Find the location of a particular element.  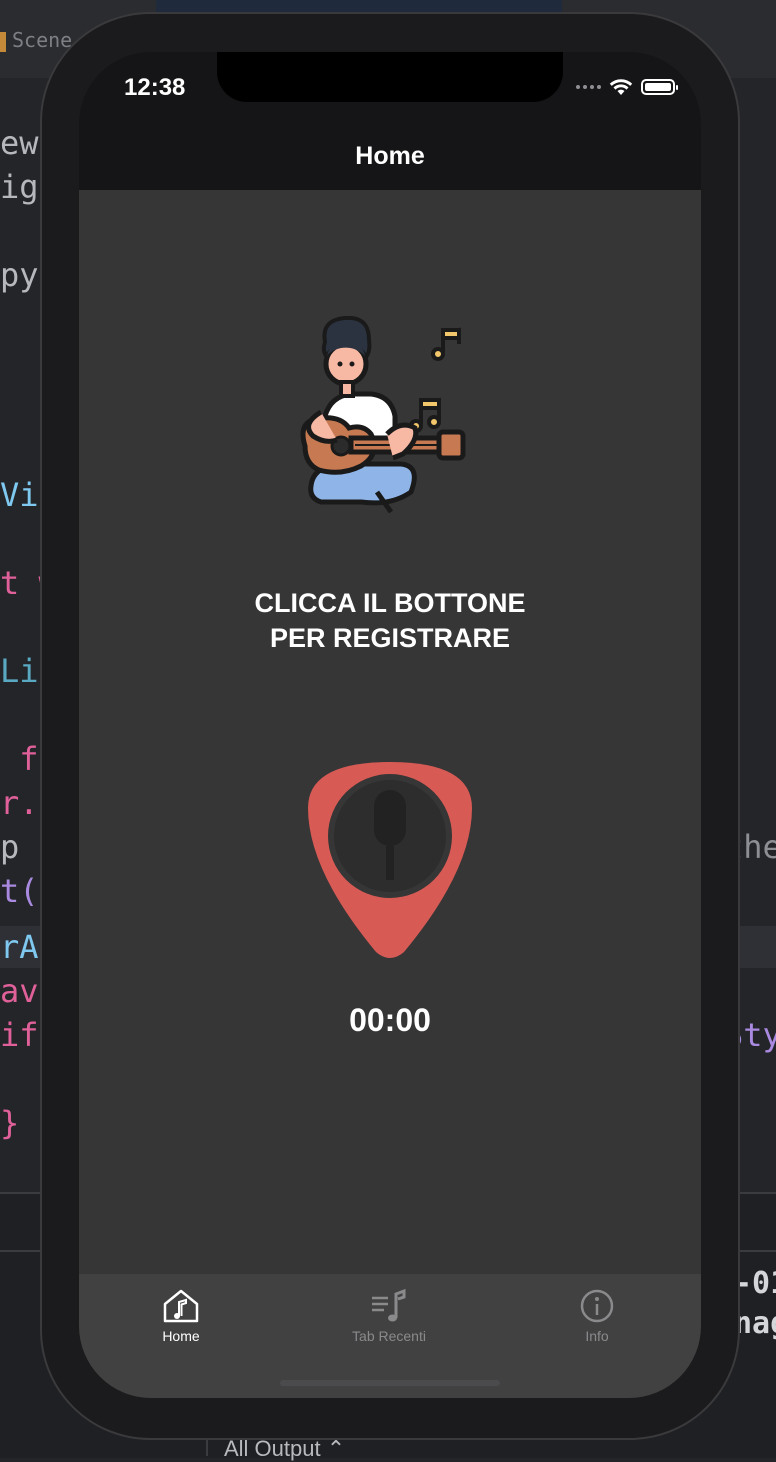

scene-tab: Scene is located at coordinates (36, 40).